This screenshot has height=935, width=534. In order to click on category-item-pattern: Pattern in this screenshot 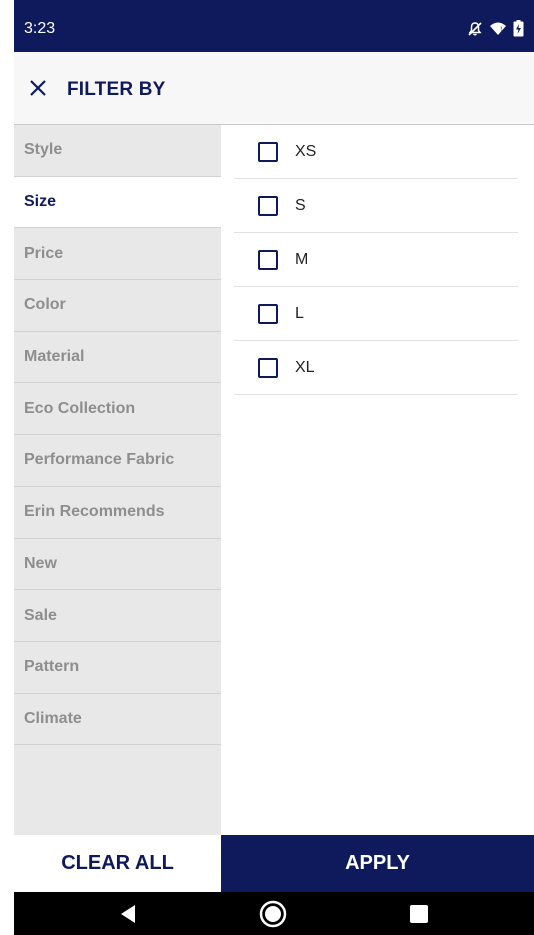, I will do `click(117, 668)`.